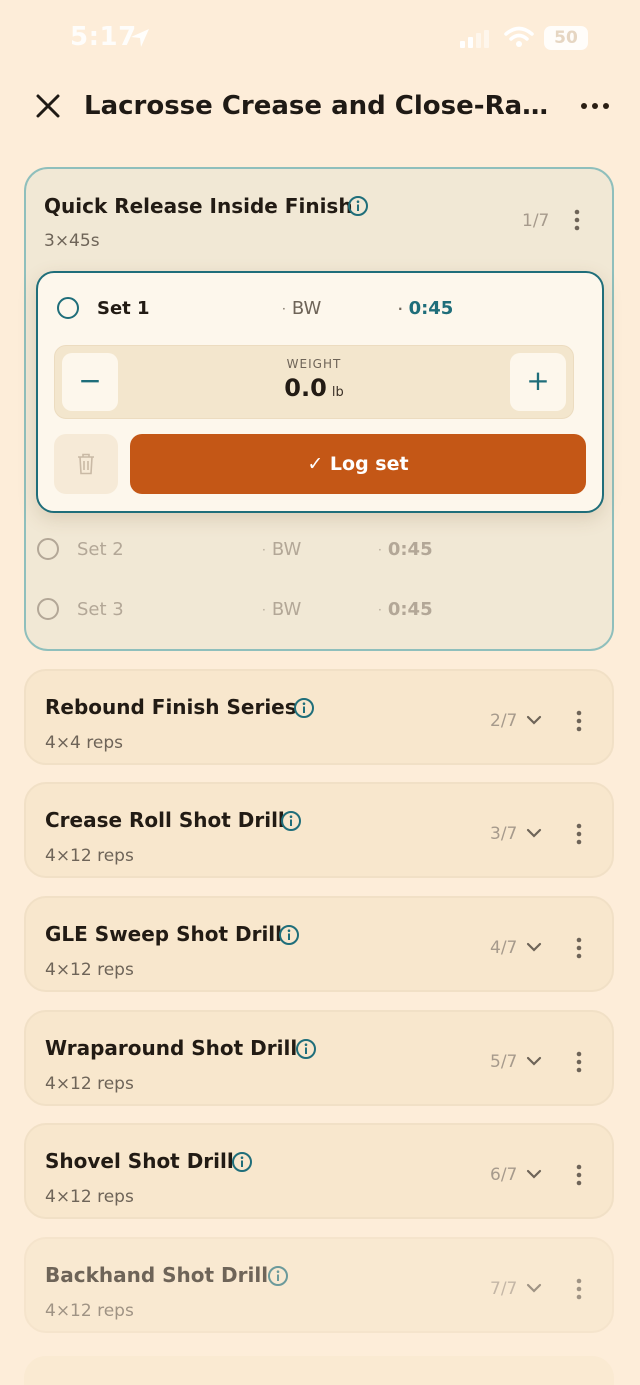 The height and width of the screenshot is (1385, 640). Describe the element at coordinates (538, 382) in the screenshot. I see `increase-weight-button: +` at that location.